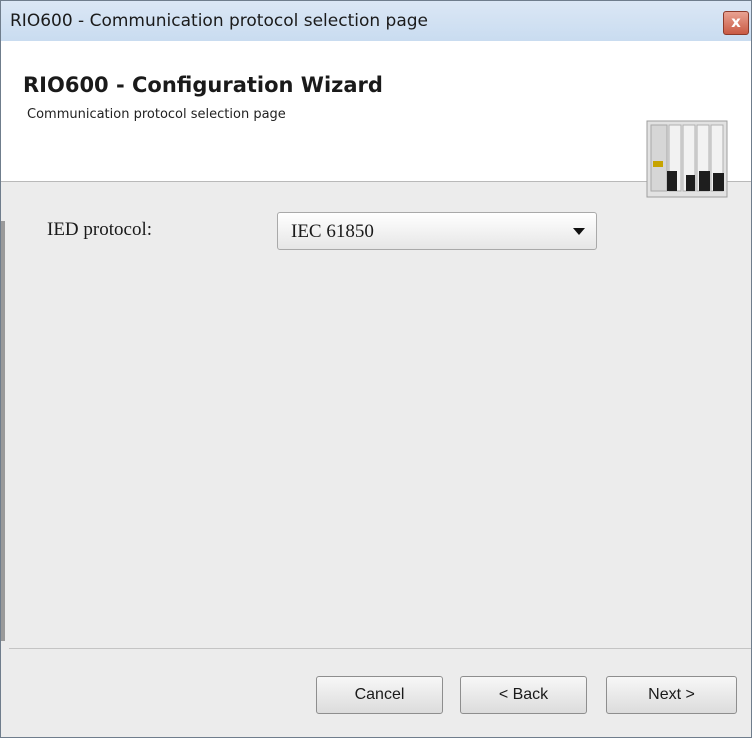 This screenshot has width=752, height=738. Describe the element at coordinates (332, 231) in the screenshot. I see `ied-protocol-value: IEC 61850` at that location.